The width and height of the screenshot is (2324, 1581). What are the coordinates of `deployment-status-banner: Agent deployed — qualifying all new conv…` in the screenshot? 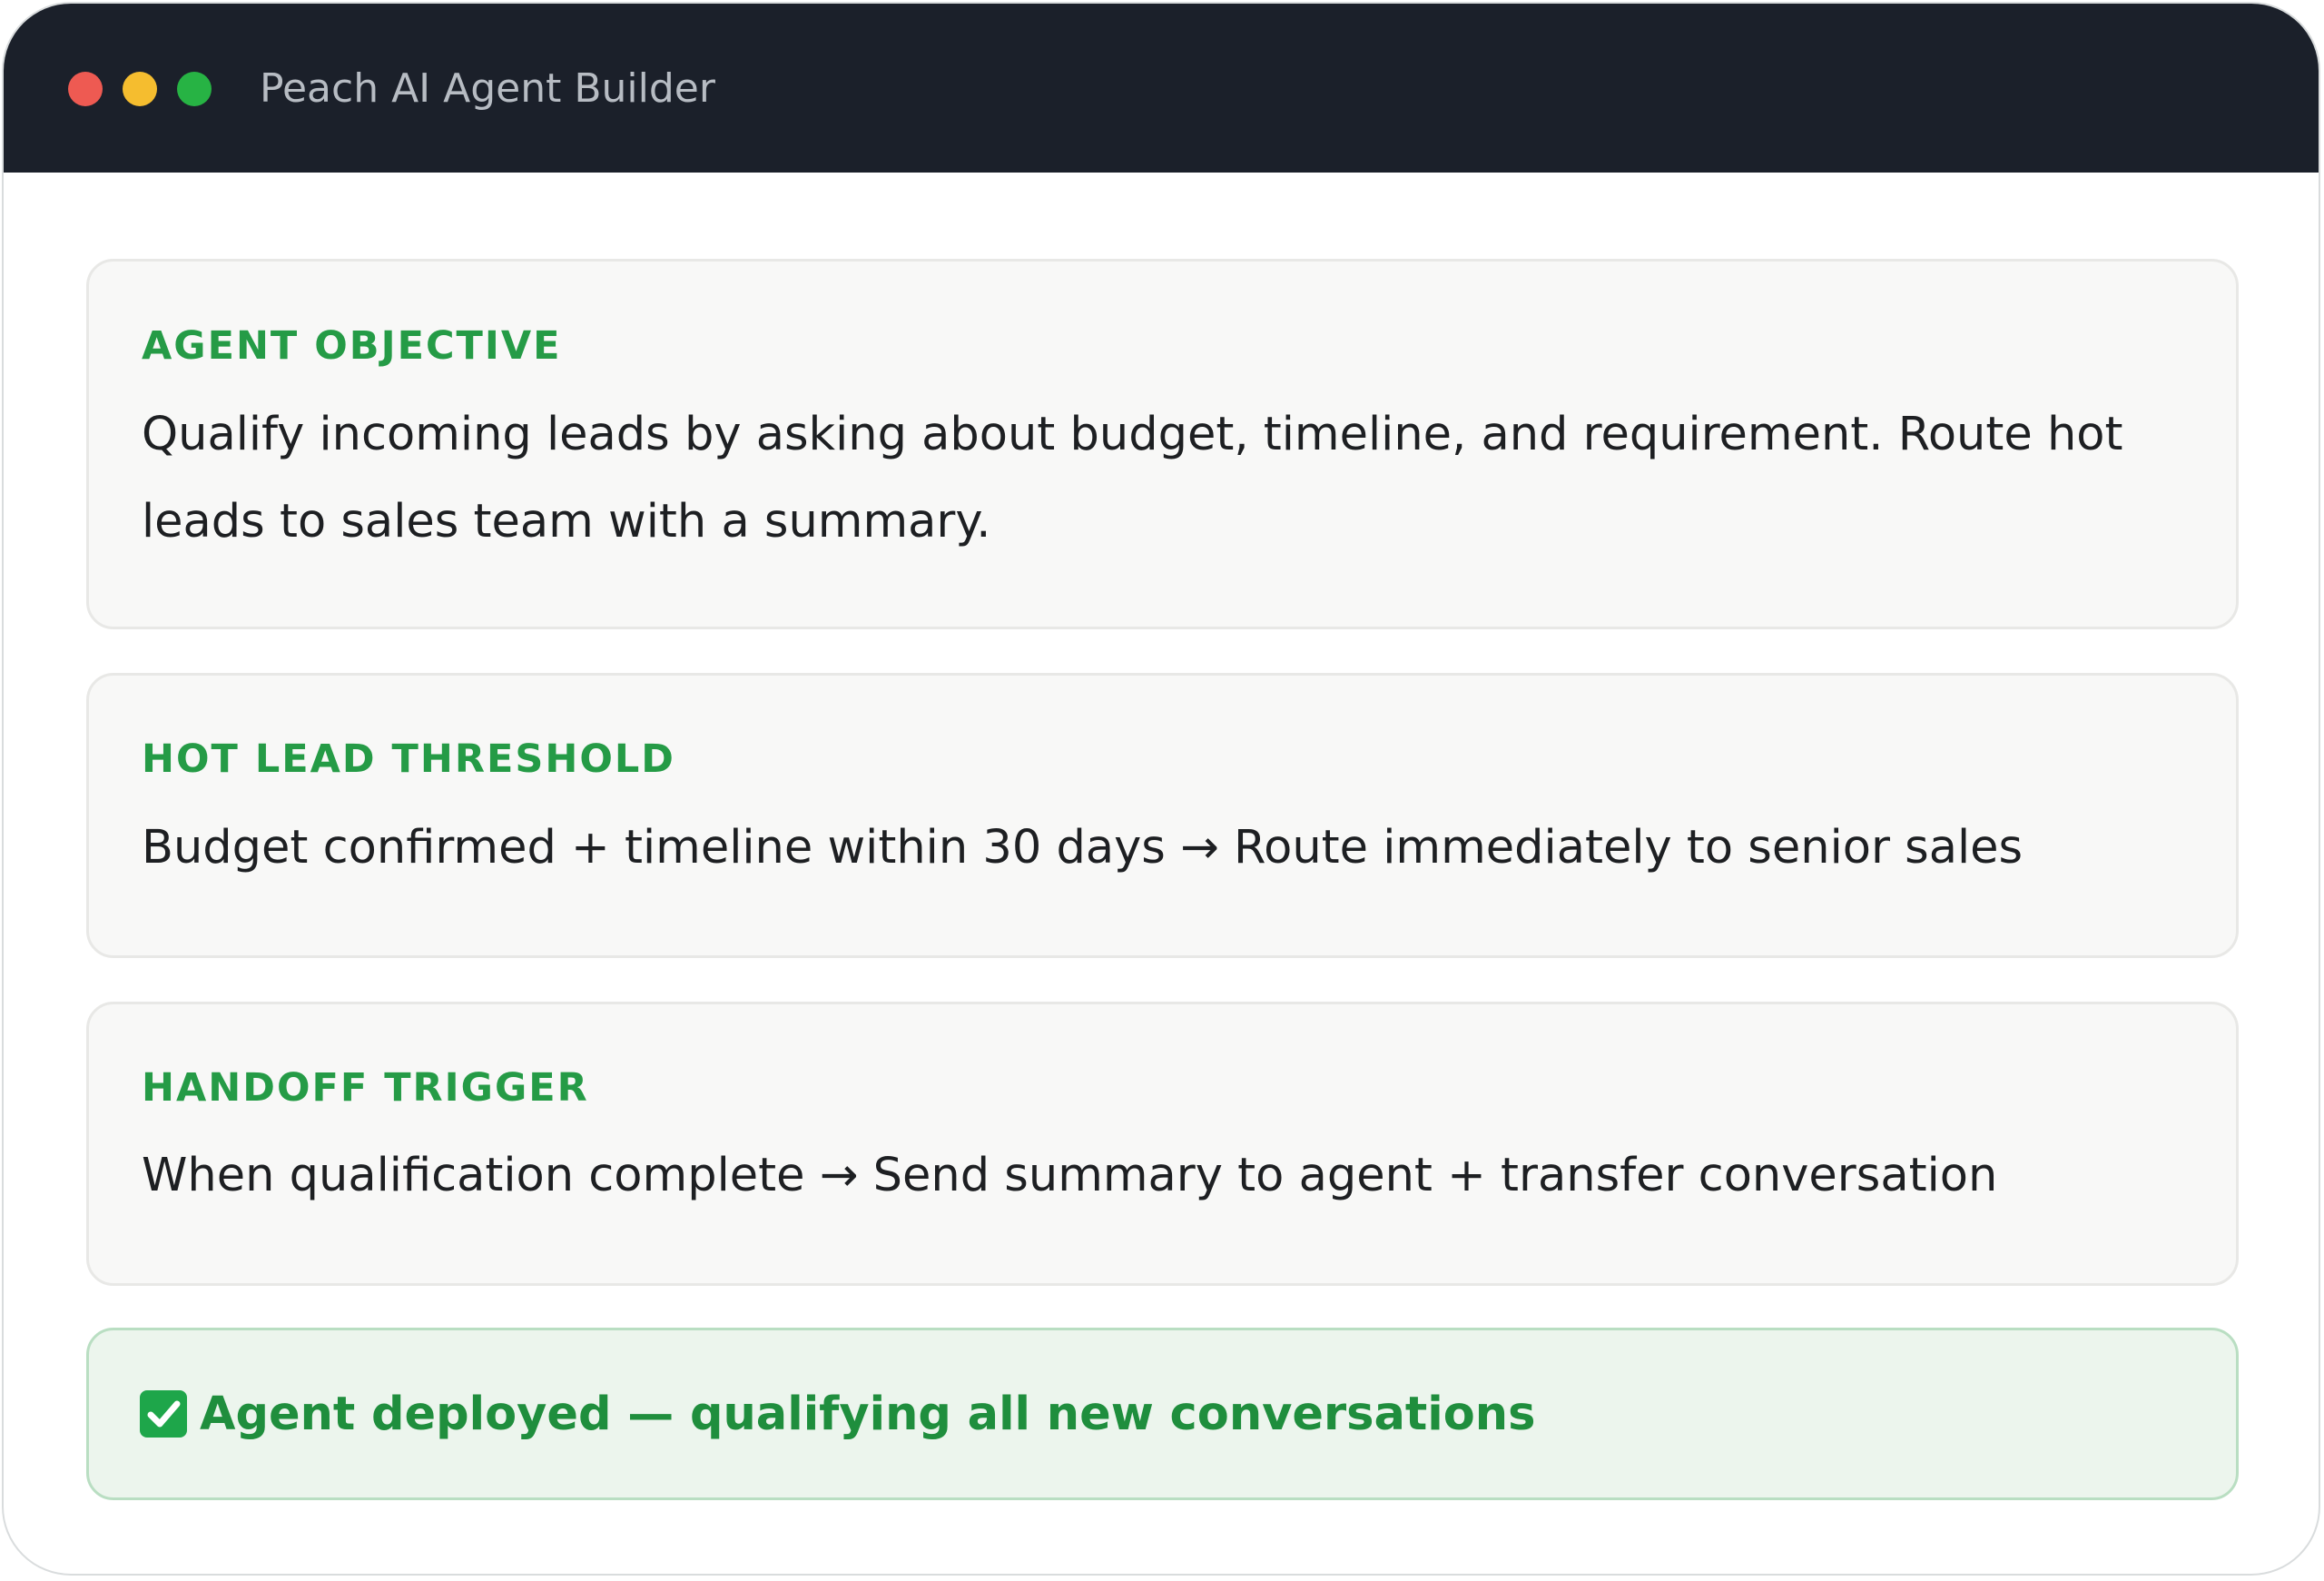 It's located at (1162, 1414).